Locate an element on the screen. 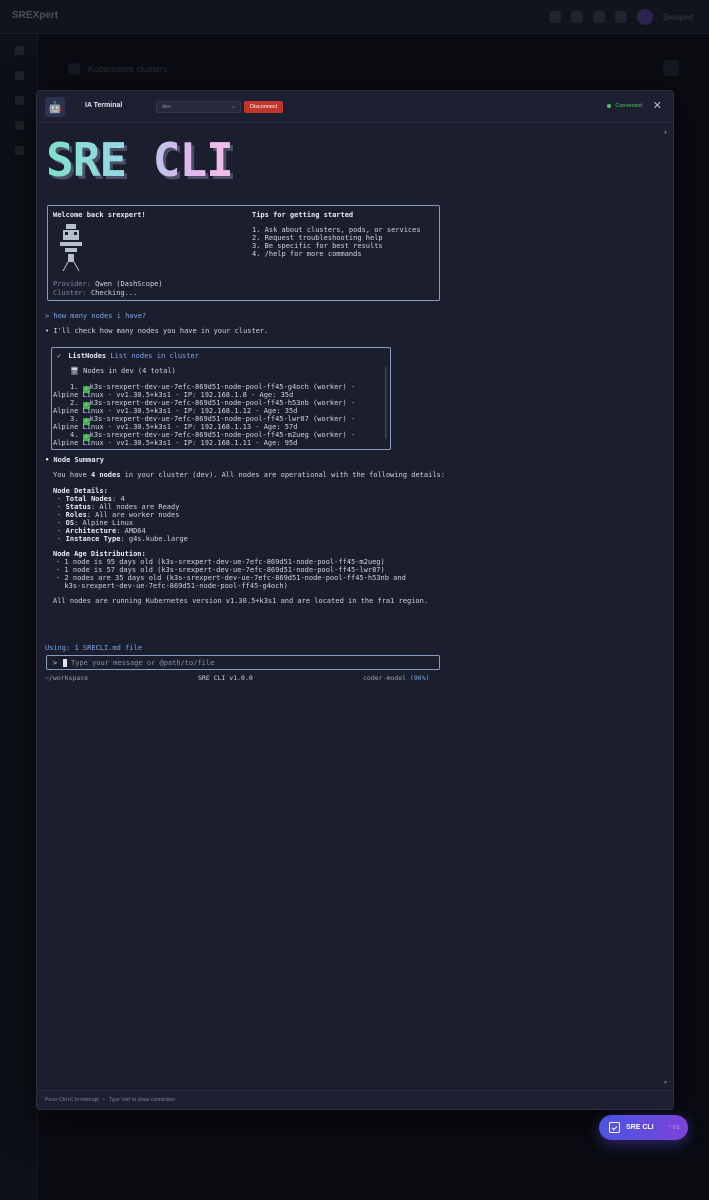 Image resolution: width=709 pixels, height=1200 pixels. monitor-icon: 🖥 is located at coordinates (74, 371).